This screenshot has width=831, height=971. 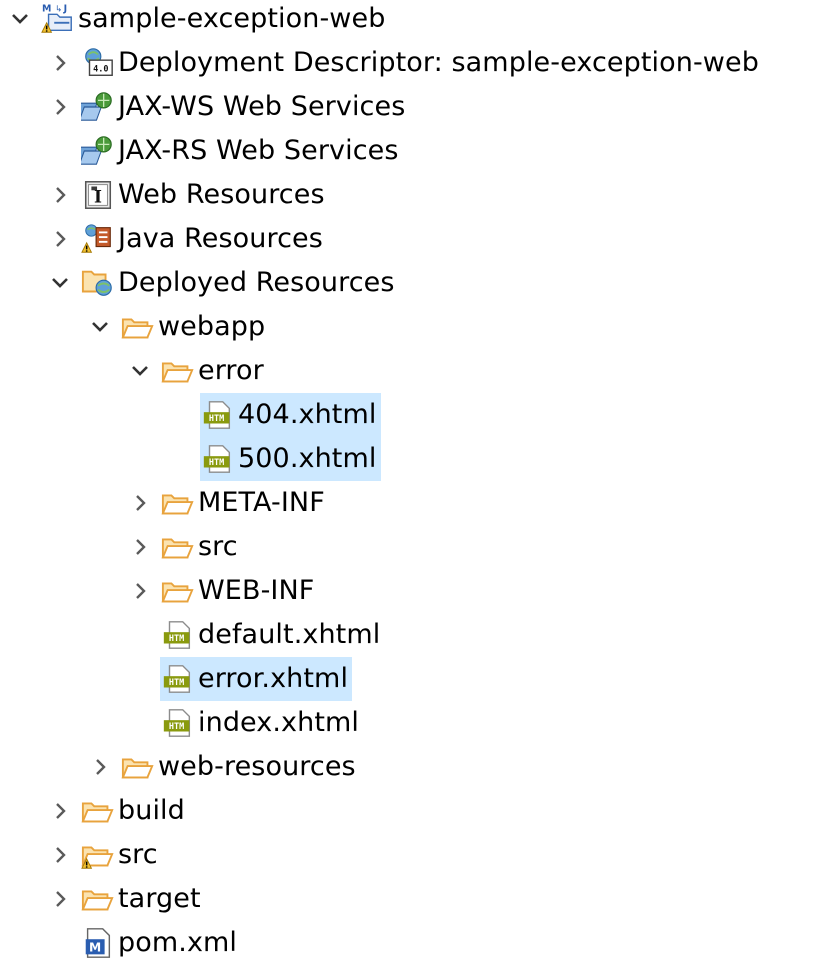 I want to click on tree-item-content: M ↳ Jsample-exception-web, so click(x=214, y=20).